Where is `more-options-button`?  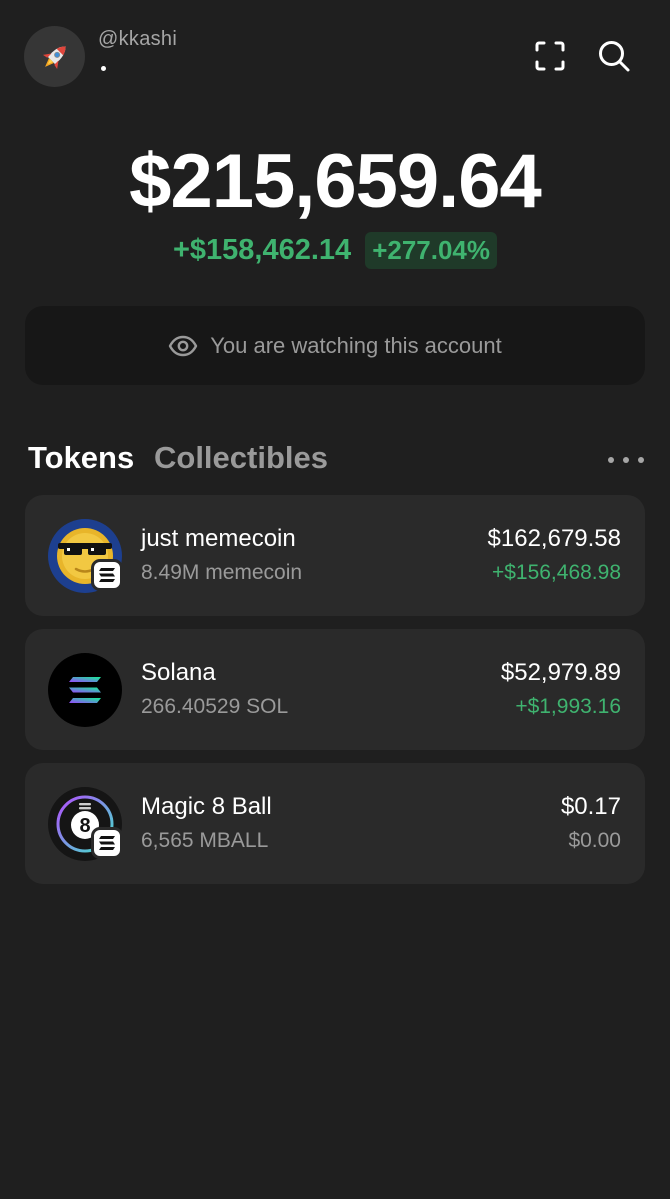 more-options-button is located at coordinates (626, 460).